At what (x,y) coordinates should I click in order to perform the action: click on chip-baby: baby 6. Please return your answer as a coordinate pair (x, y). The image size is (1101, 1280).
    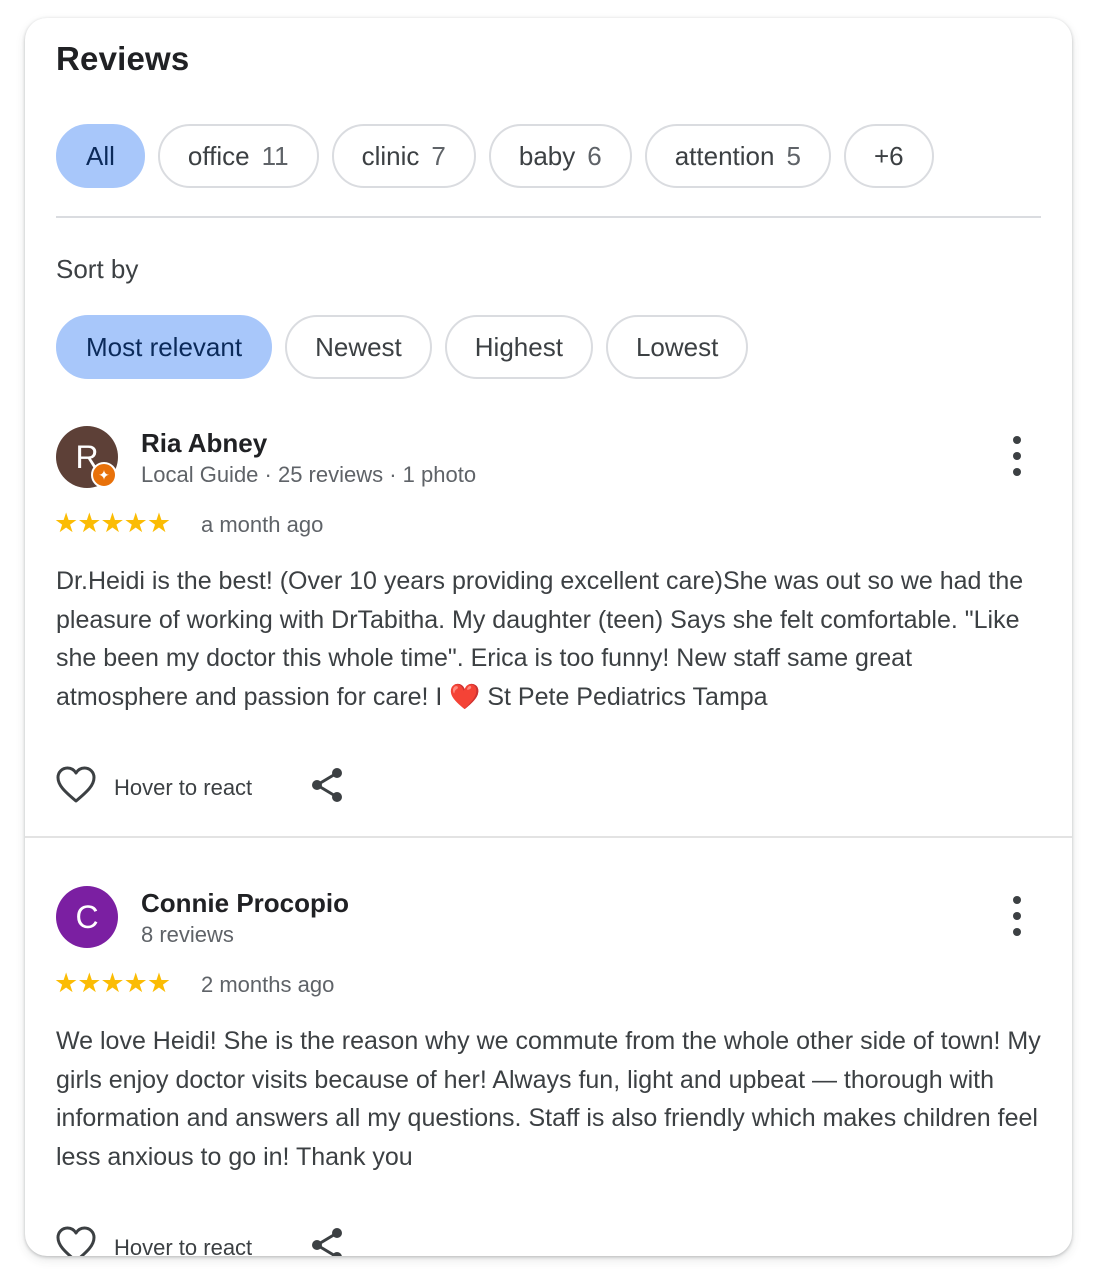
    Looking at the image, I should click on (560, 156).